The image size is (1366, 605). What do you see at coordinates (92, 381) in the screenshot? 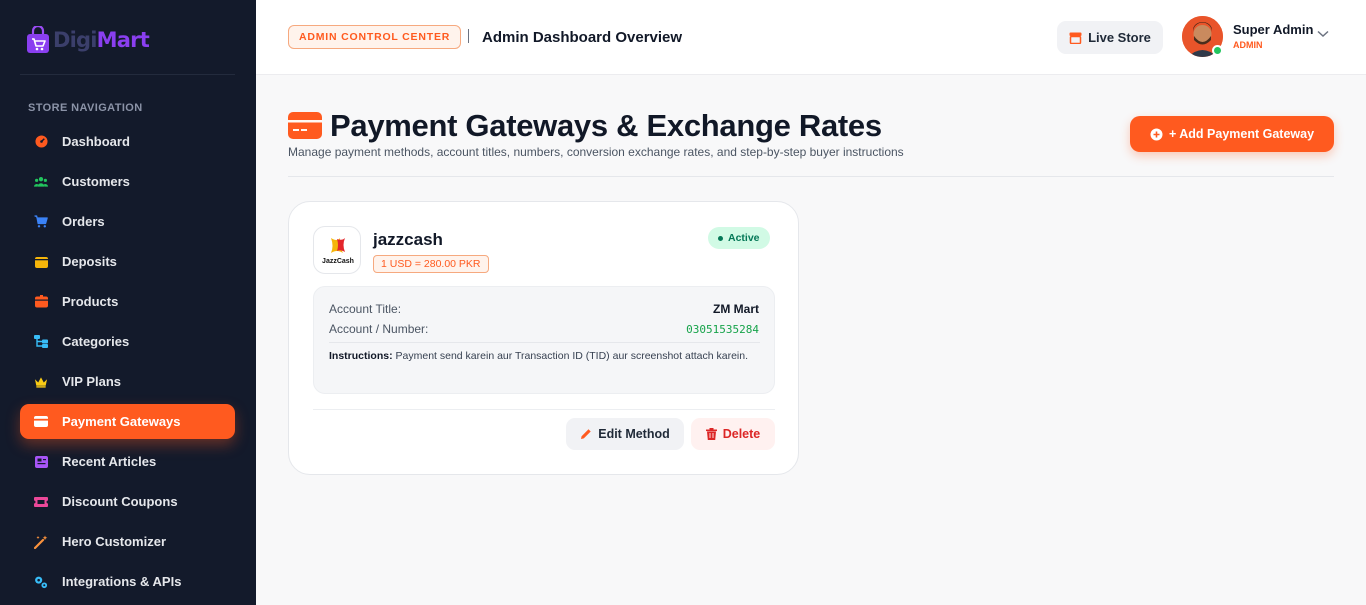
I see `sidebar-item-label: VIP Plans` at bounding box center [92, 381].